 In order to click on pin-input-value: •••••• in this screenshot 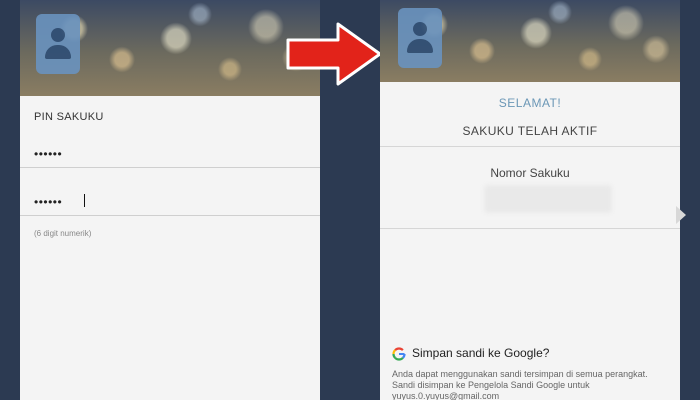, I will do `click(48, 154)`.